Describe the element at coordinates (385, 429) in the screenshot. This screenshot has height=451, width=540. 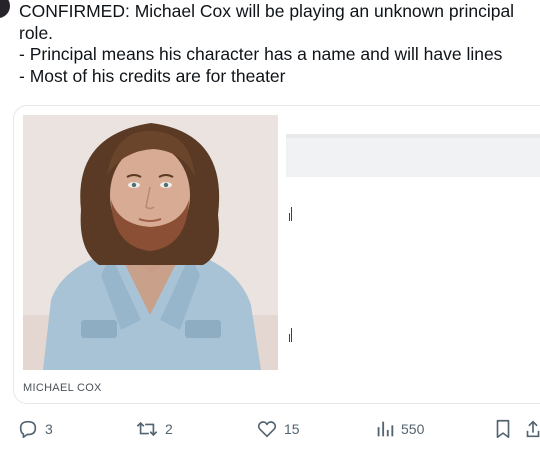
I see `views-chart-icon` at that location.